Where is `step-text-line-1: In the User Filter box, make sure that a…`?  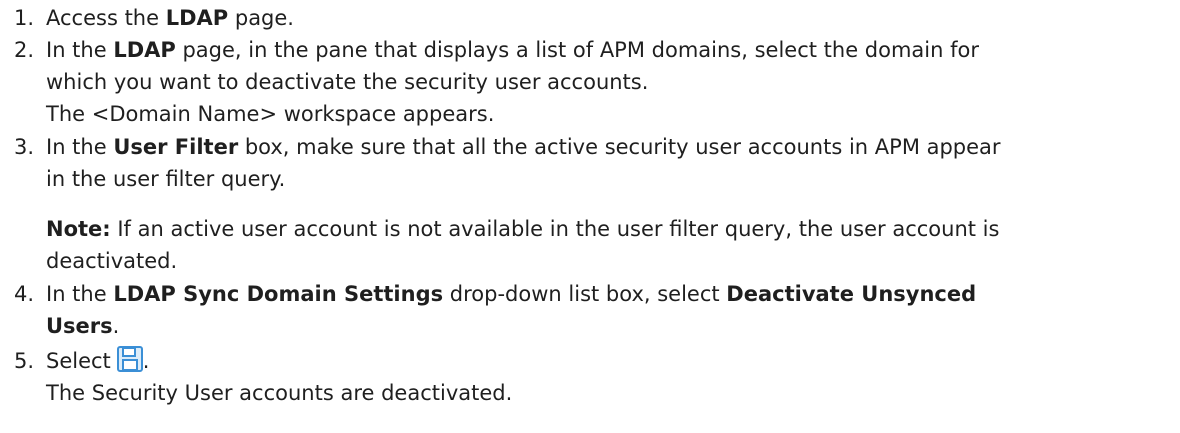
step-text-line-1: In the User Filter box, make sure that a… is located at coordinates (523, 147).